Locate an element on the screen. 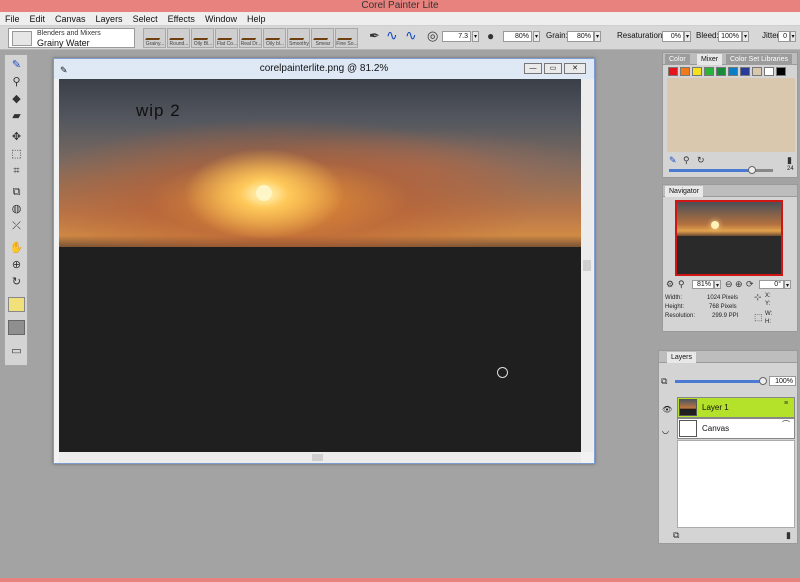 The width and height of the screenshot is (800, 582). vertical-scrollbar is located at coordinates (587, 265).